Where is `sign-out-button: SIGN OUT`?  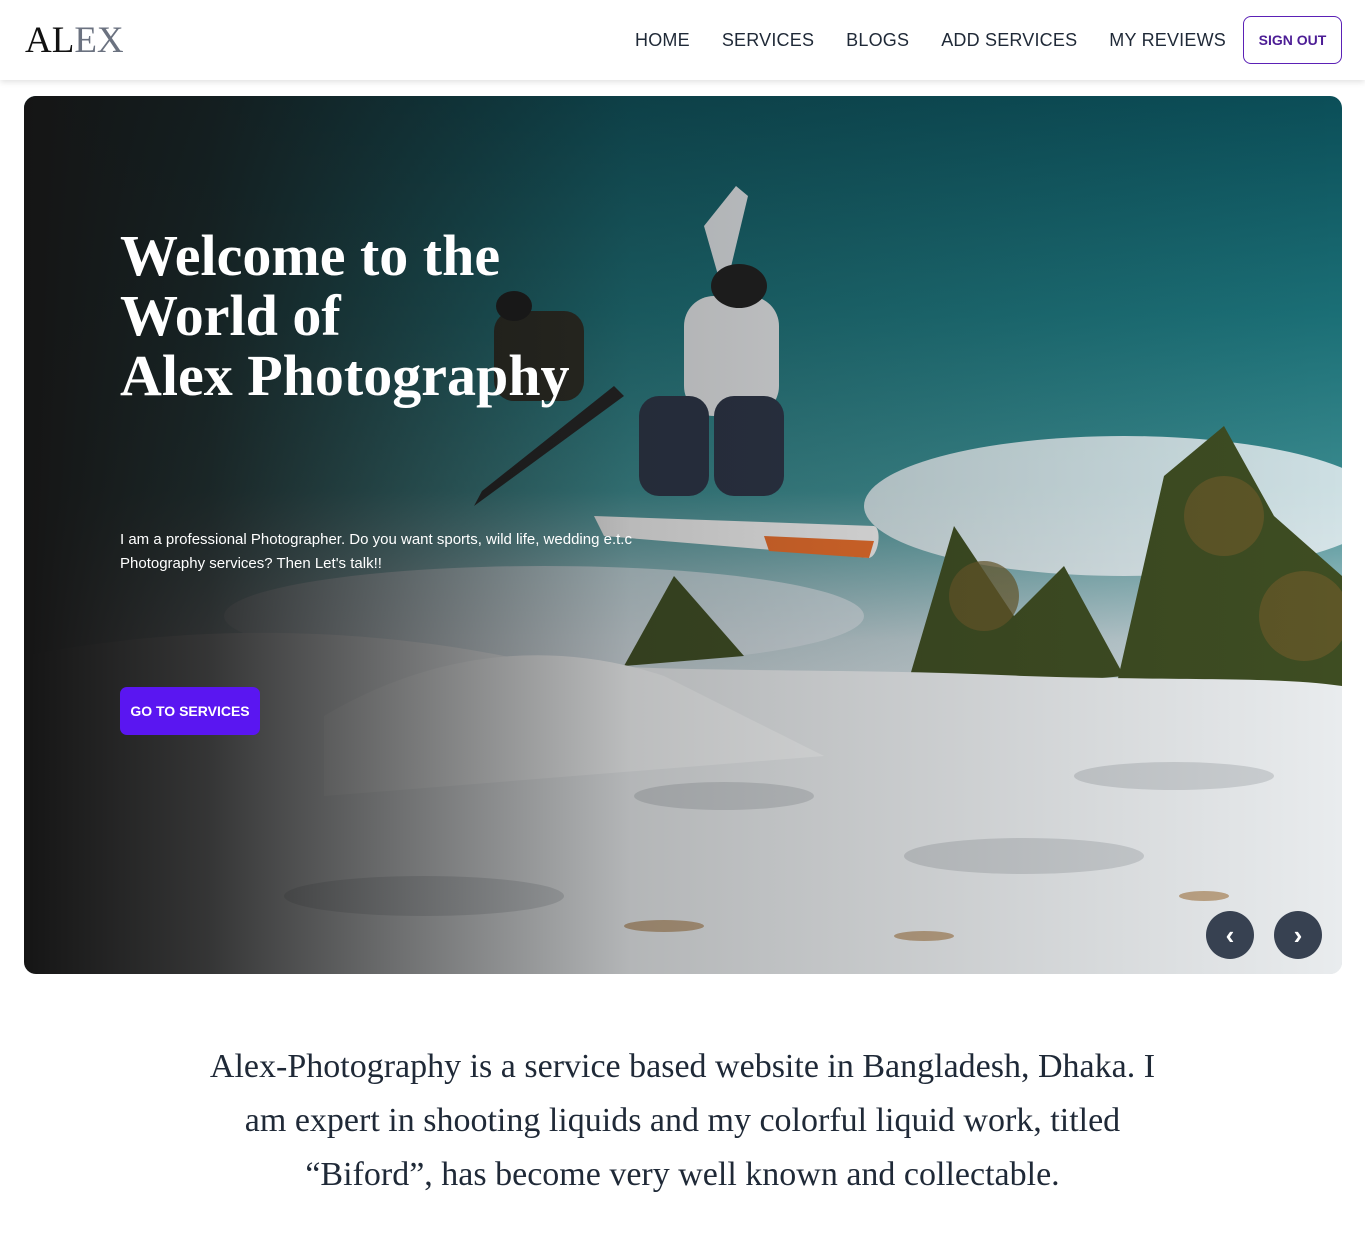 sign-out-button: SIGN OUT is located at coordinates (1292, 40).